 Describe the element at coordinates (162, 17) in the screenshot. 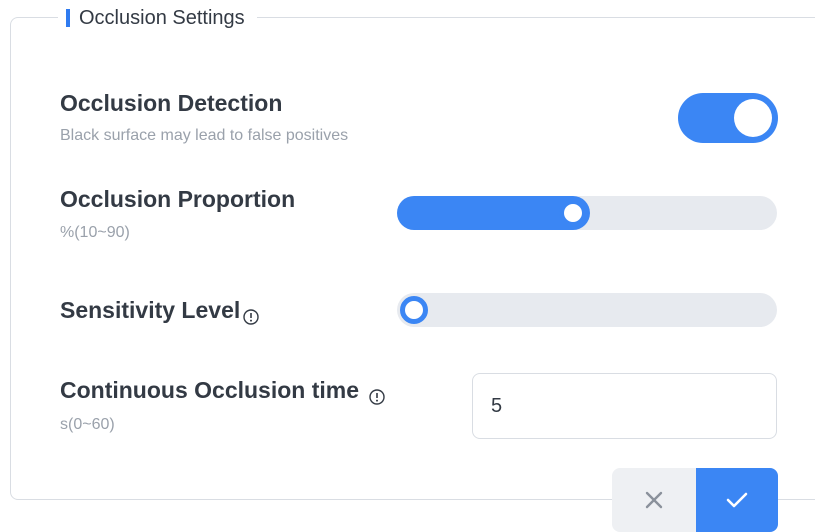

I see `section-title: Occlusion Settings` at that location.